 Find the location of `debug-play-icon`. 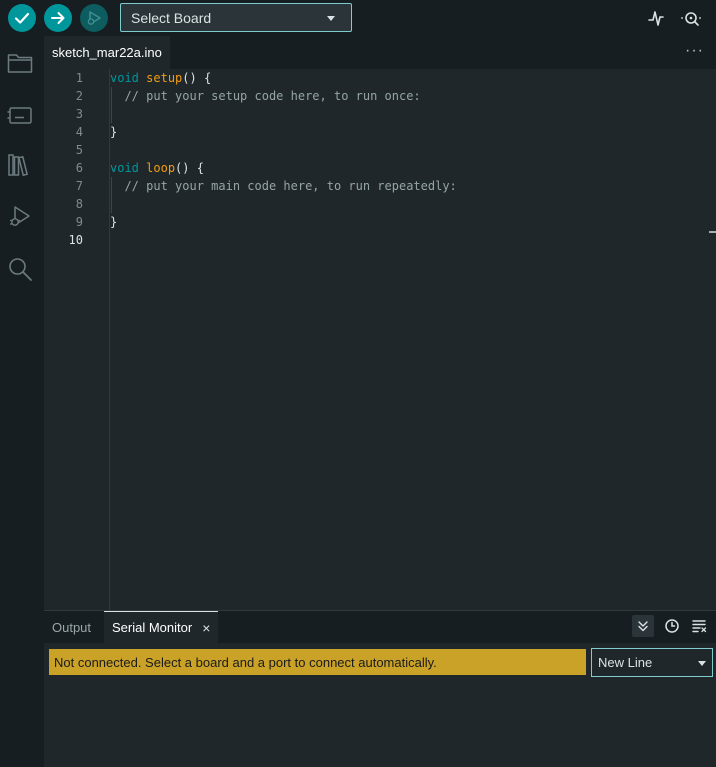

debug-play-icon is located at coordinates (94, 18).